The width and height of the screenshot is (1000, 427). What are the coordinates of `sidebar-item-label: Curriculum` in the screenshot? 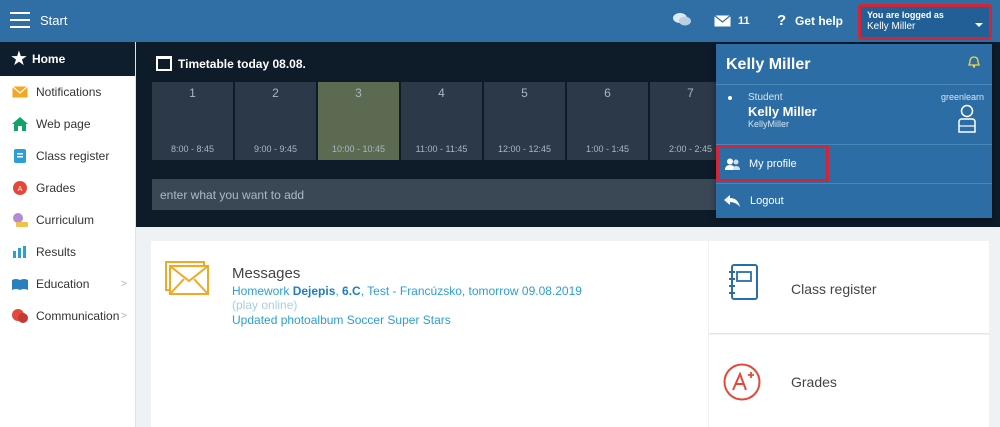 It's located at (65, 220).